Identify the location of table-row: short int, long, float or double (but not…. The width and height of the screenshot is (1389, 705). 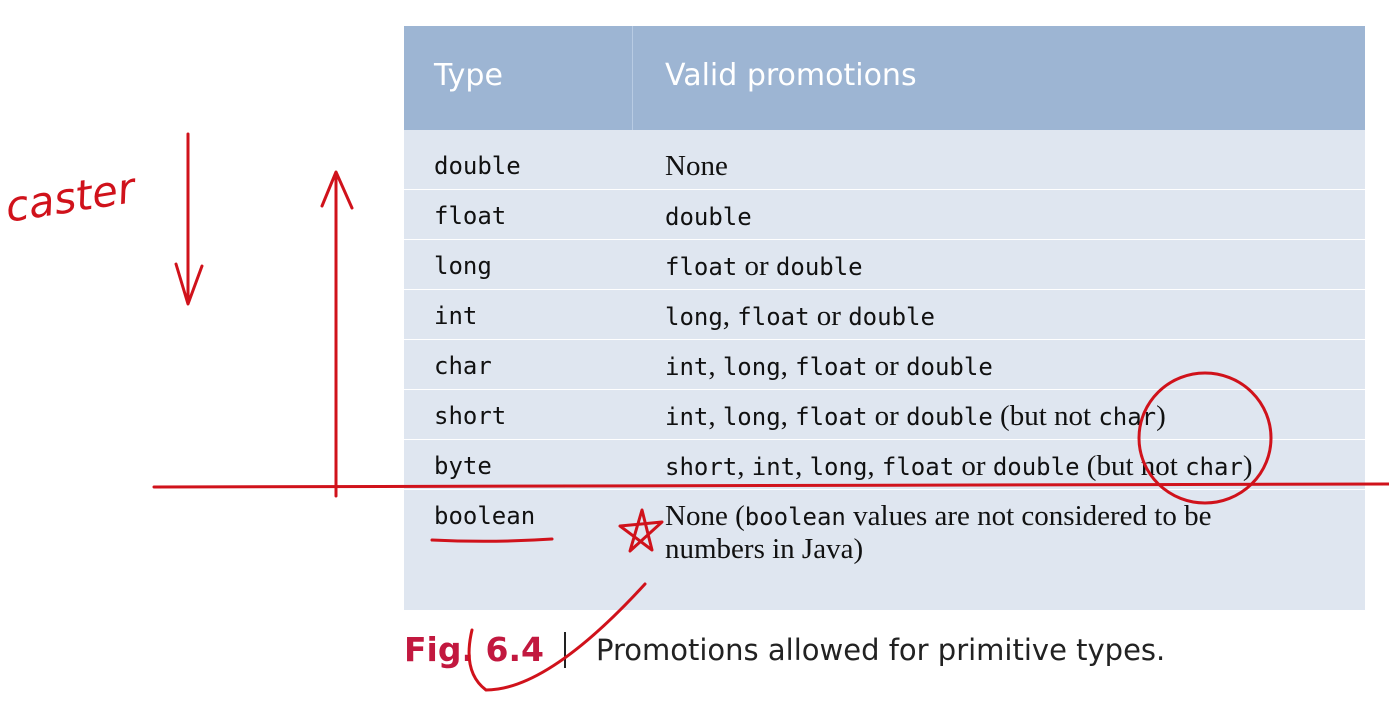
(884, 415).